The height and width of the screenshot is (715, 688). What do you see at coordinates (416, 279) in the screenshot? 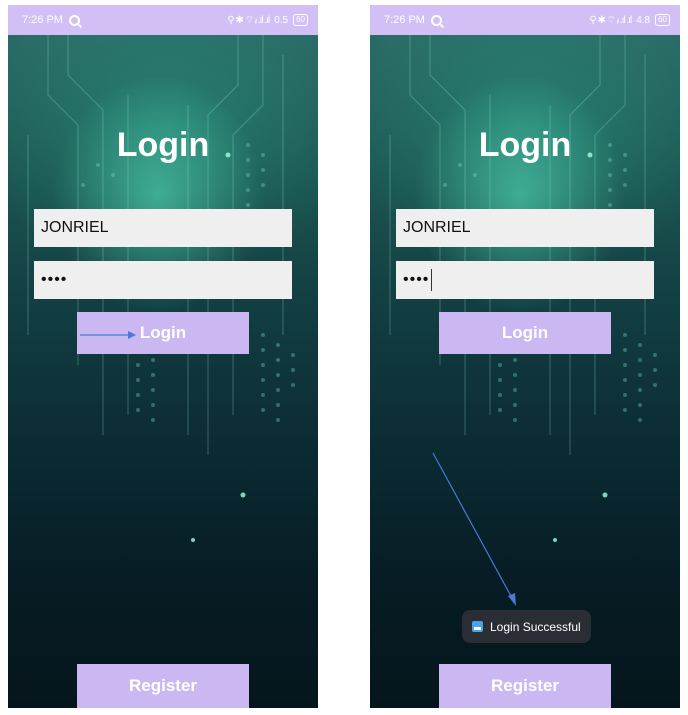
I see `password-value: ••••` at bounding box center [416, 279].